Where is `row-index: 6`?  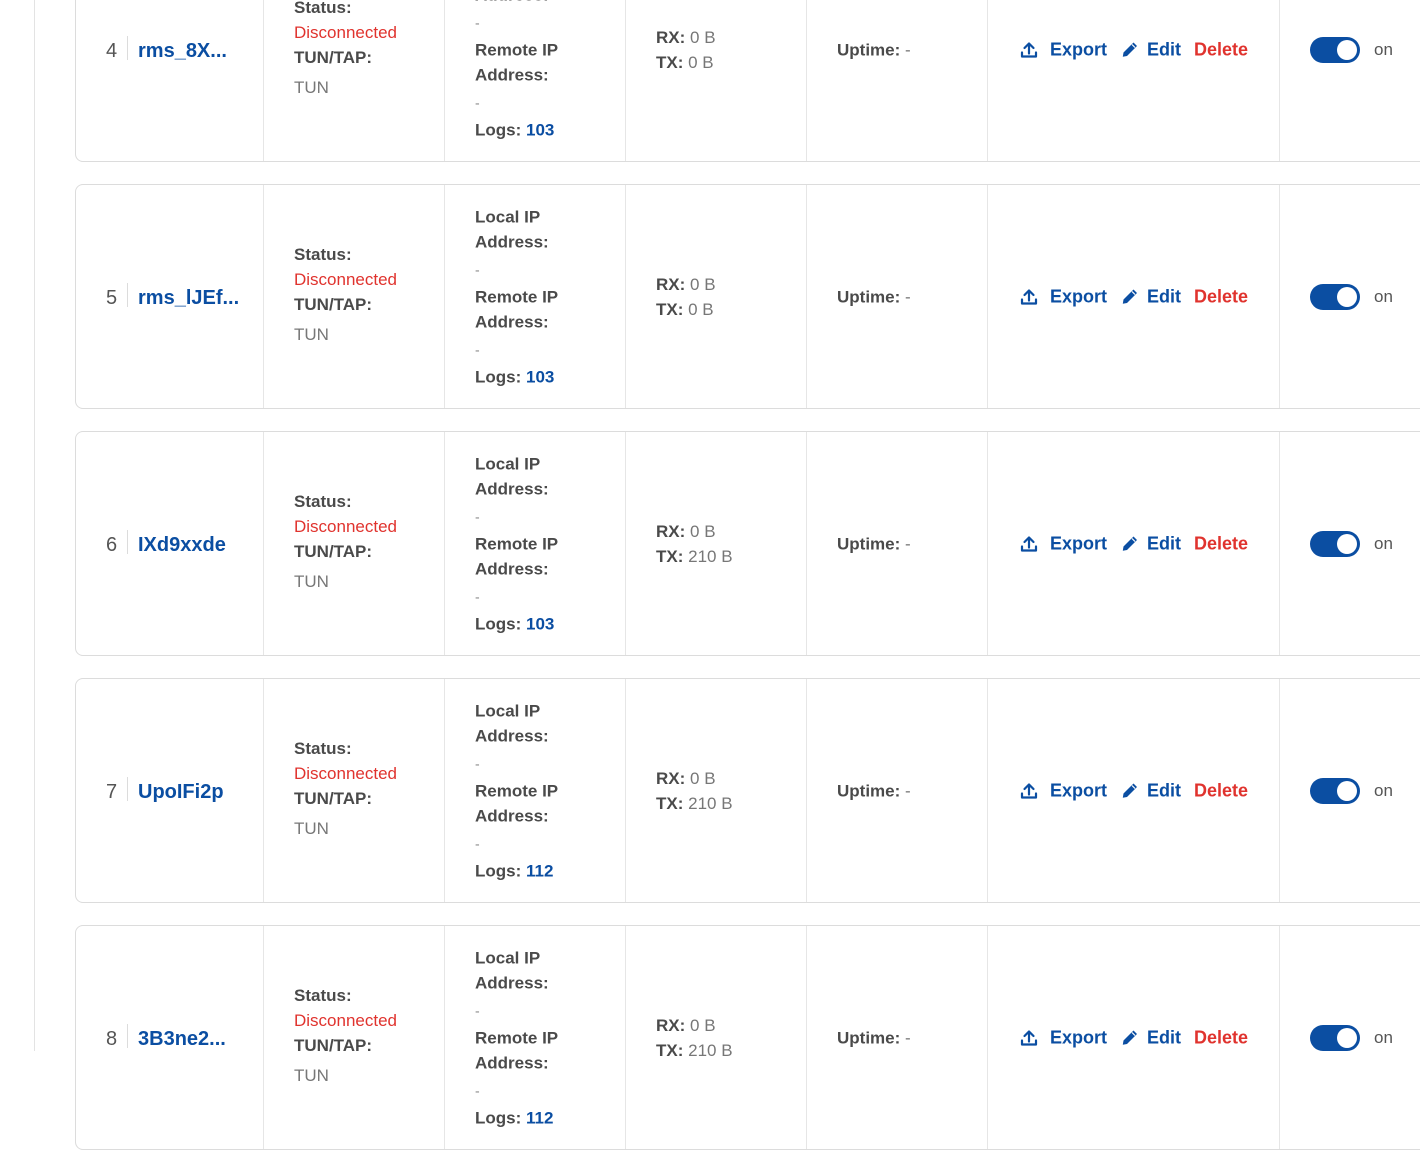 row-index: 6 is located at coordinates (112, 544).